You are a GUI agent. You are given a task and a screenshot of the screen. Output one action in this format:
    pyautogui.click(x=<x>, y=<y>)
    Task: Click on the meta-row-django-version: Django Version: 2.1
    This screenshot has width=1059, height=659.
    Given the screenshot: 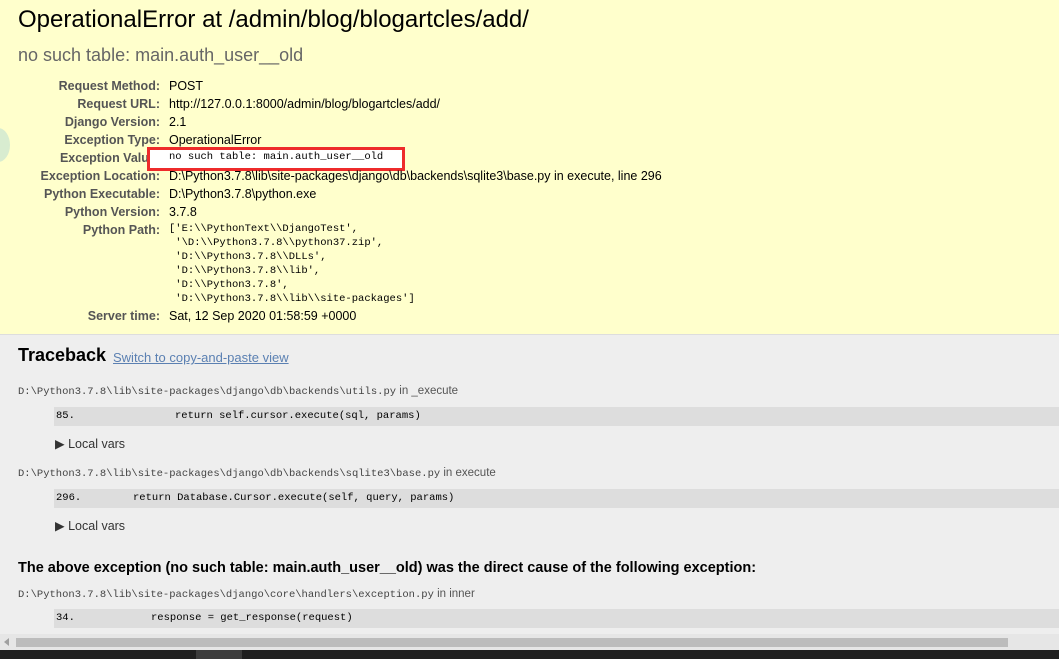 What is the action you would take?
    pyautogui.click(x=529, y=124)
    